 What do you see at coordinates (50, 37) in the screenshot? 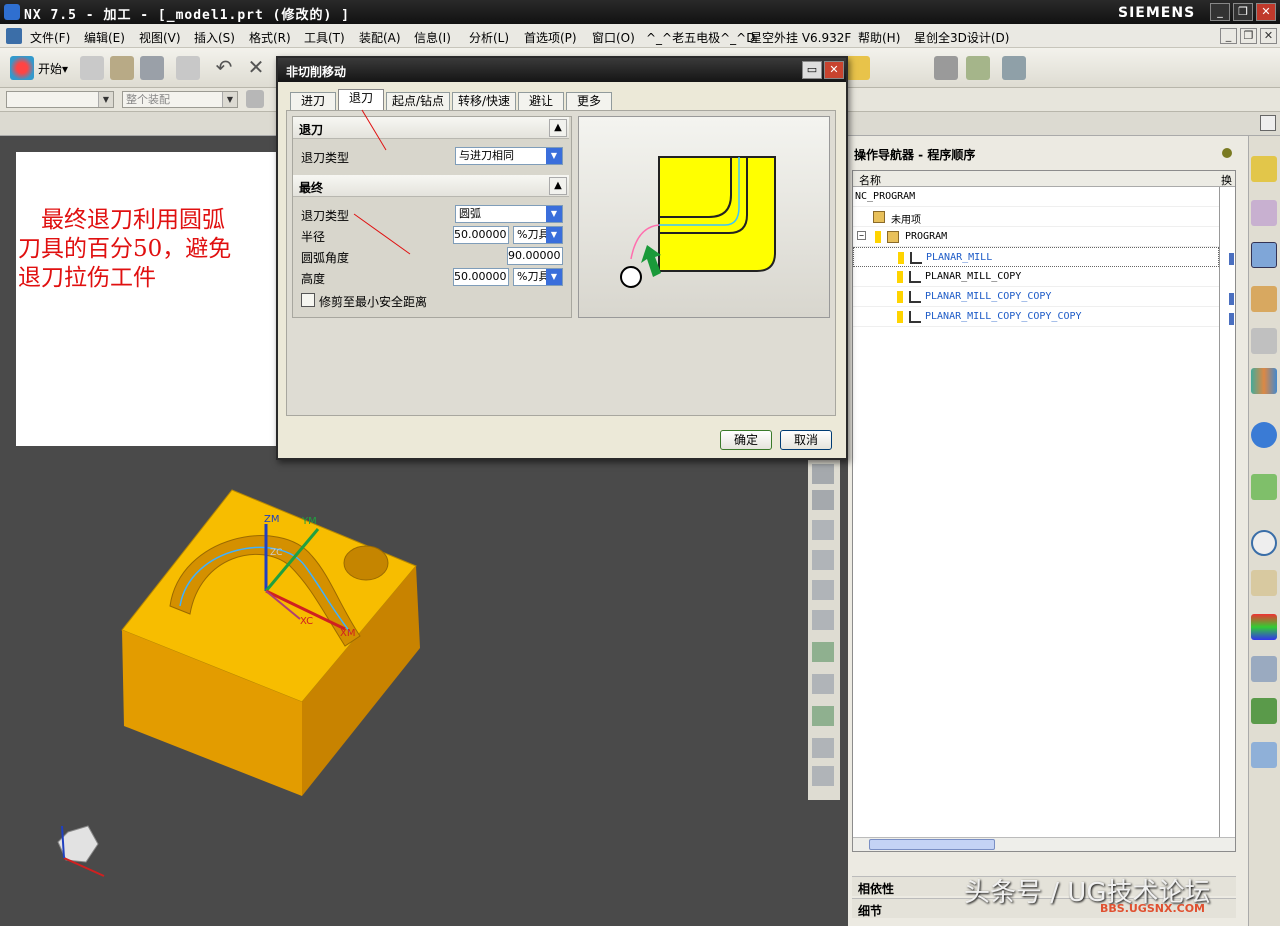
I see `menu-file: 文件(F)` at bounding box center [50, 37].